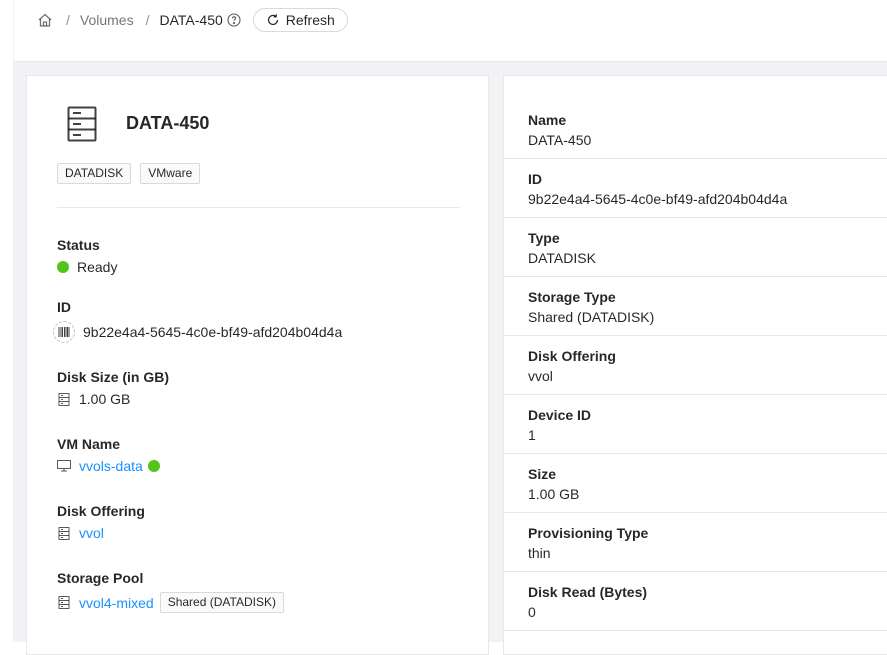  Describe the element at coordinates (535, 179) in the screenshot. I see `detail-label: ID` at that location.